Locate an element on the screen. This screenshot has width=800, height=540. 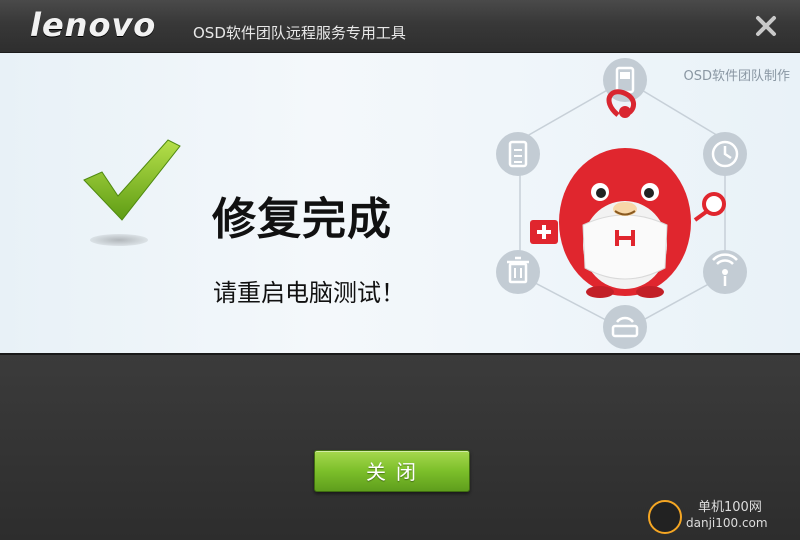
status-headline: 修复完成 is located at coordinates (302, 219).